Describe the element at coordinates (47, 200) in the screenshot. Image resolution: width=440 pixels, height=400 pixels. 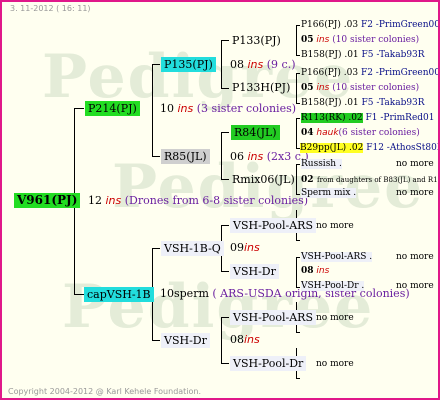
I see `root-queen-id: V961(PJ)` at that location.